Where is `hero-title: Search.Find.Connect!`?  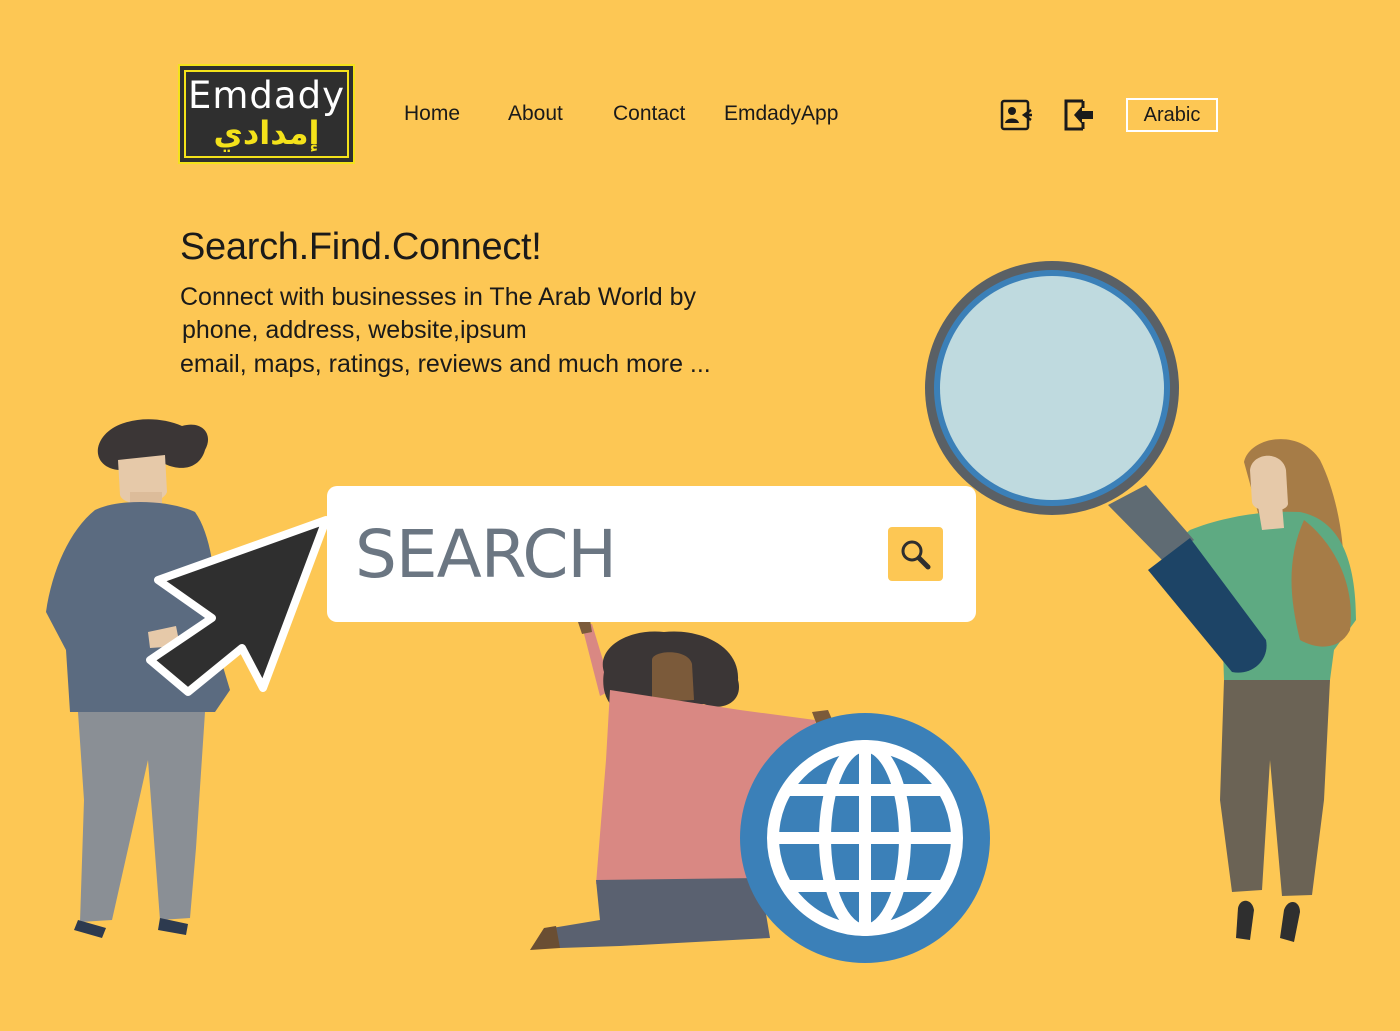
hero-title: Search.Find.Connect! is located at coordinates (361, 247).